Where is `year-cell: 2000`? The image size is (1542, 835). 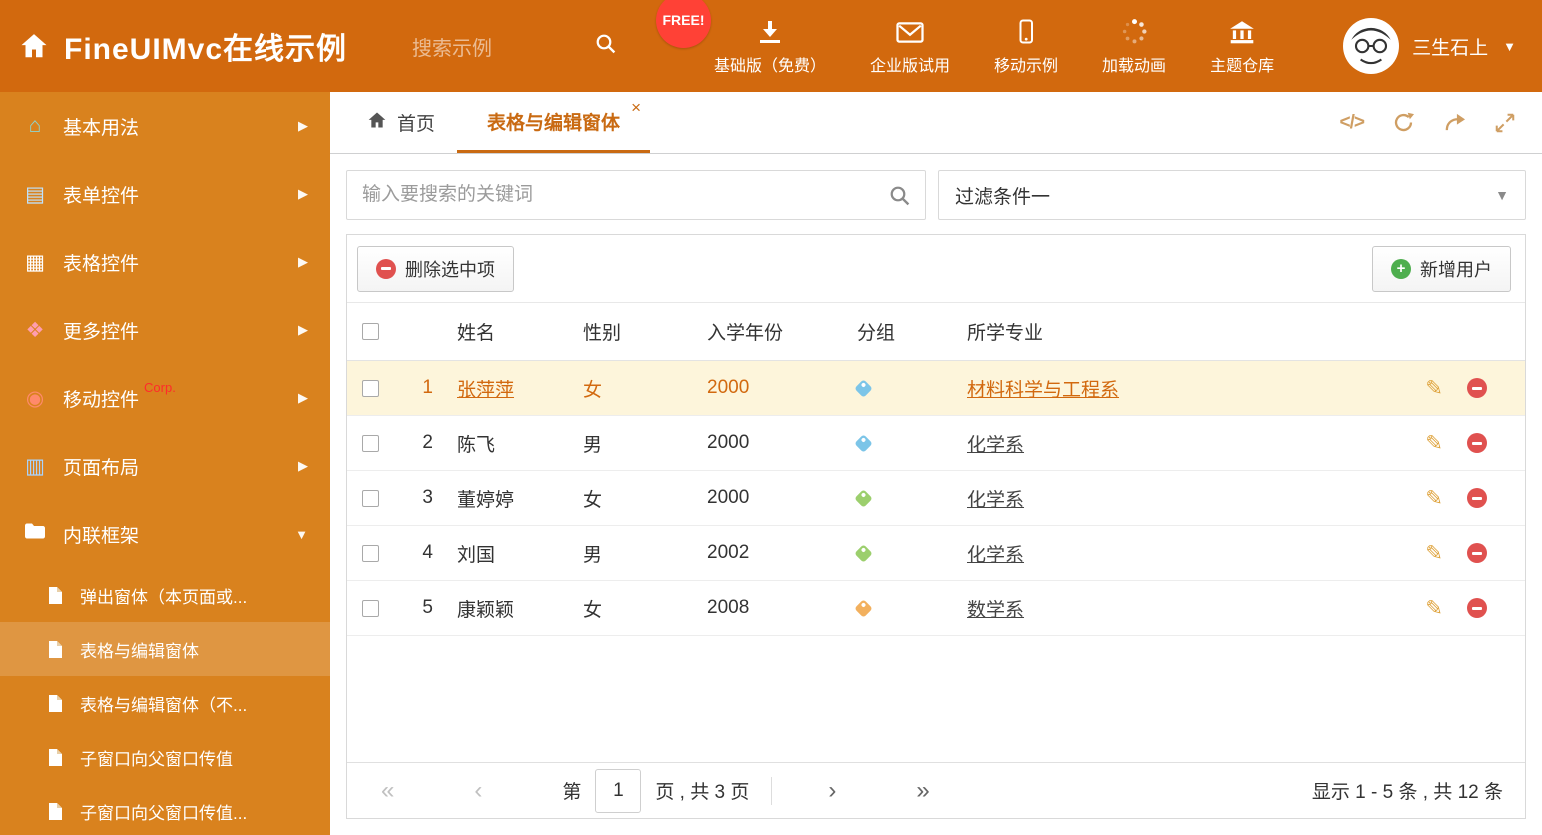 year-cell: 2000 is located at coordinates (728, 387).